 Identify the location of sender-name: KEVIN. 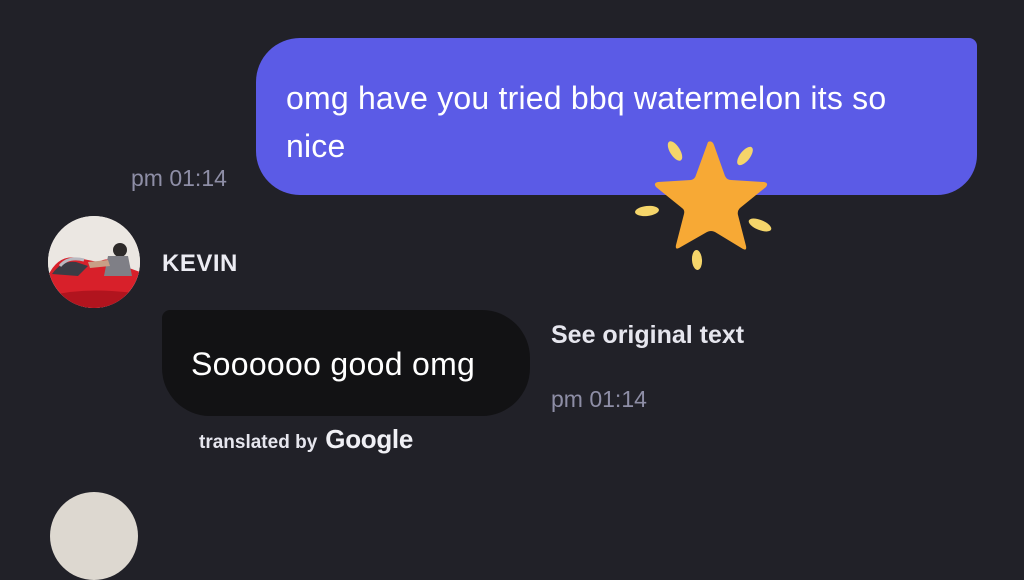
(200, 264).